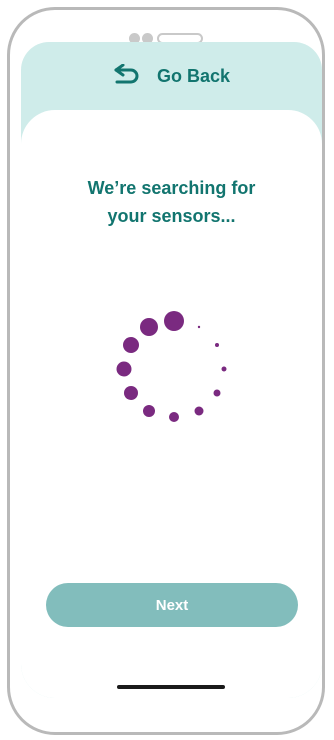 This screenshot has height=740, width=334. I want to click on next-button: Next, so click(172, 605).